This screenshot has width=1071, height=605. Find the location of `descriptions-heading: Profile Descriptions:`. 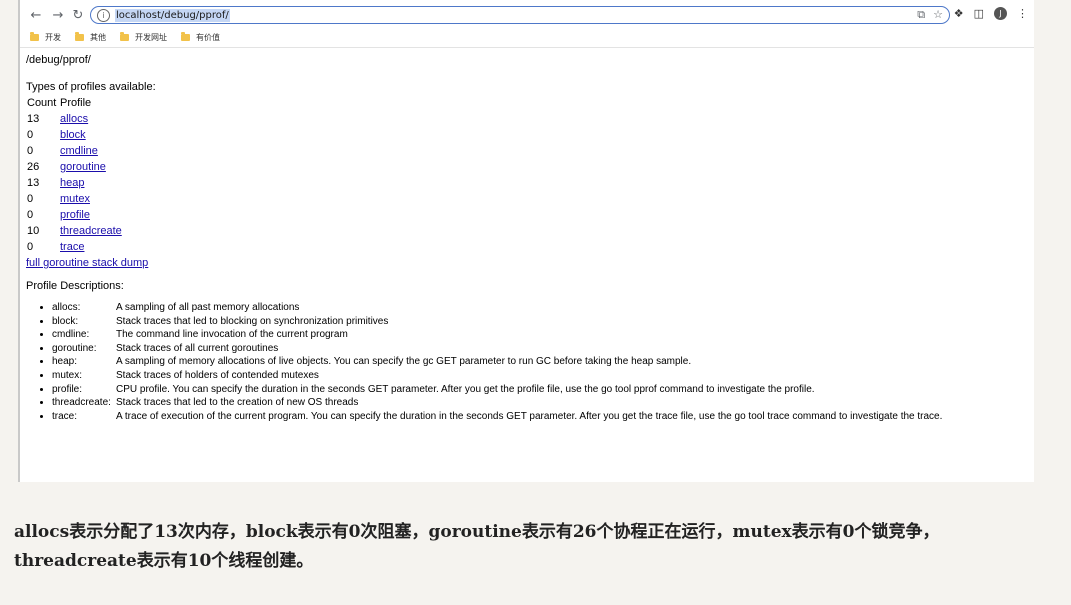

descriptions-heading: Profile Descriptions: is located at coordinates (75, 286).